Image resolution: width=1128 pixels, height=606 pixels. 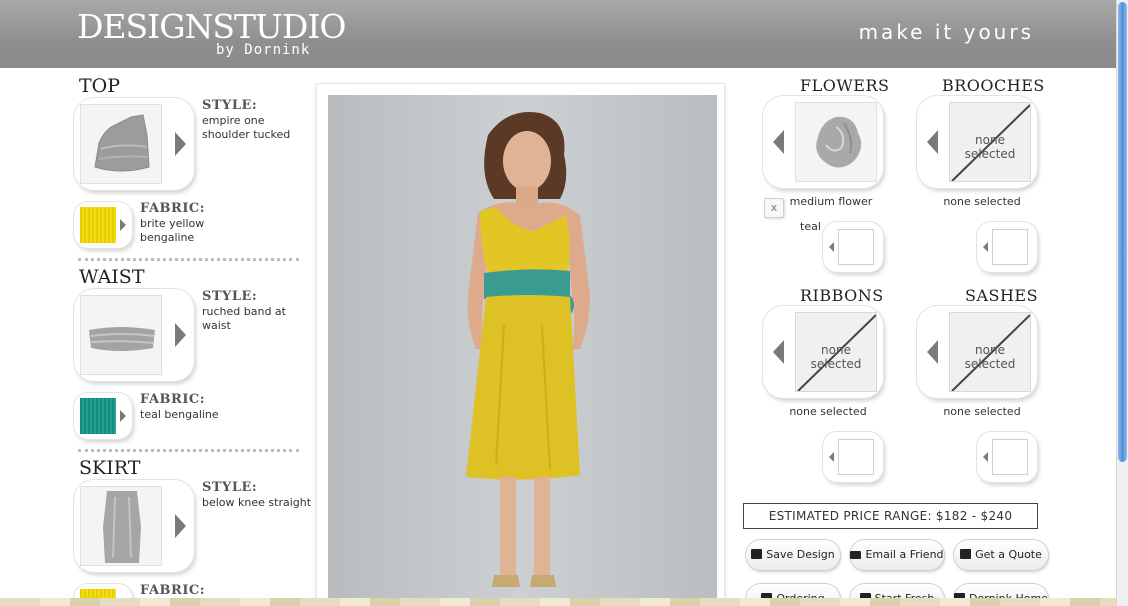 What do you see at coordinates (839, 142) in the screenshot?
I see `flower-image` at bounding box center [839, 142].